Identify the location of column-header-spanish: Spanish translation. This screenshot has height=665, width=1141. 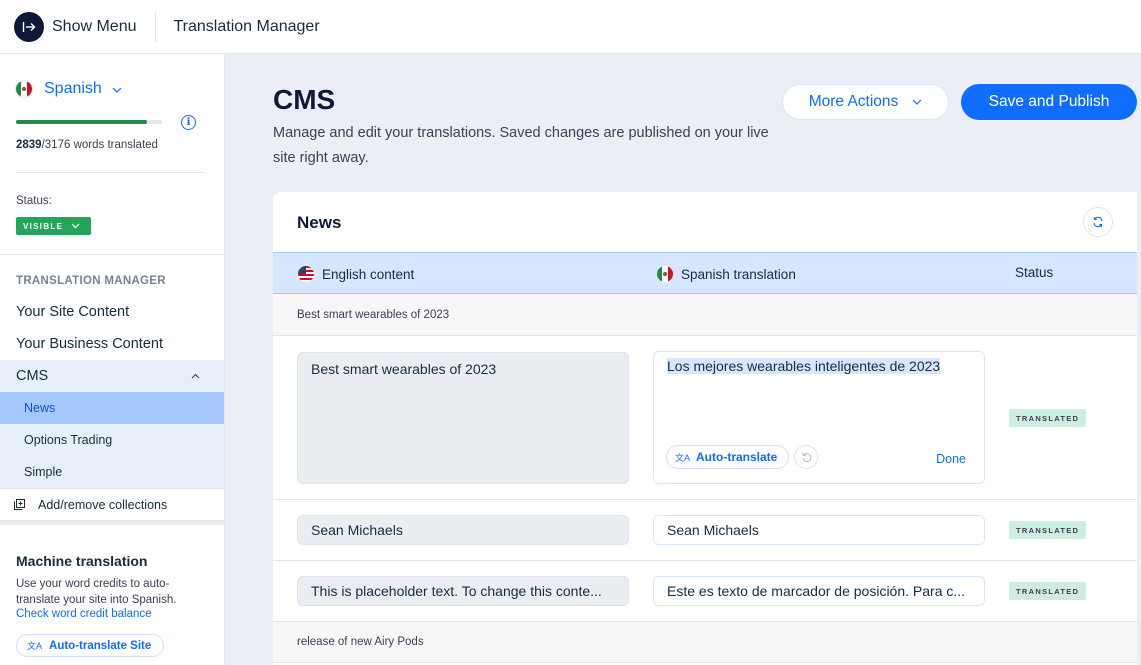
(726, 274).